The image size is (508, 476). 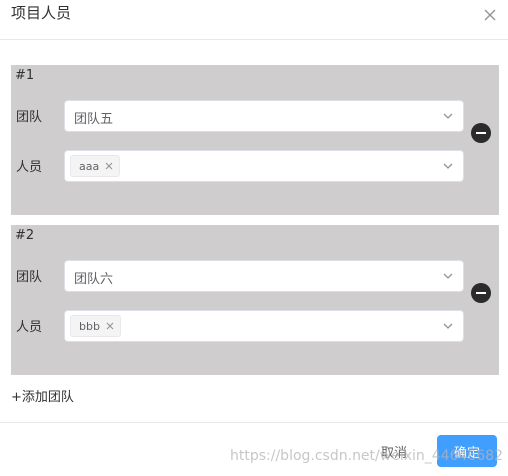 I want to click on member-tag: aaa, so click(x=95, y=166).